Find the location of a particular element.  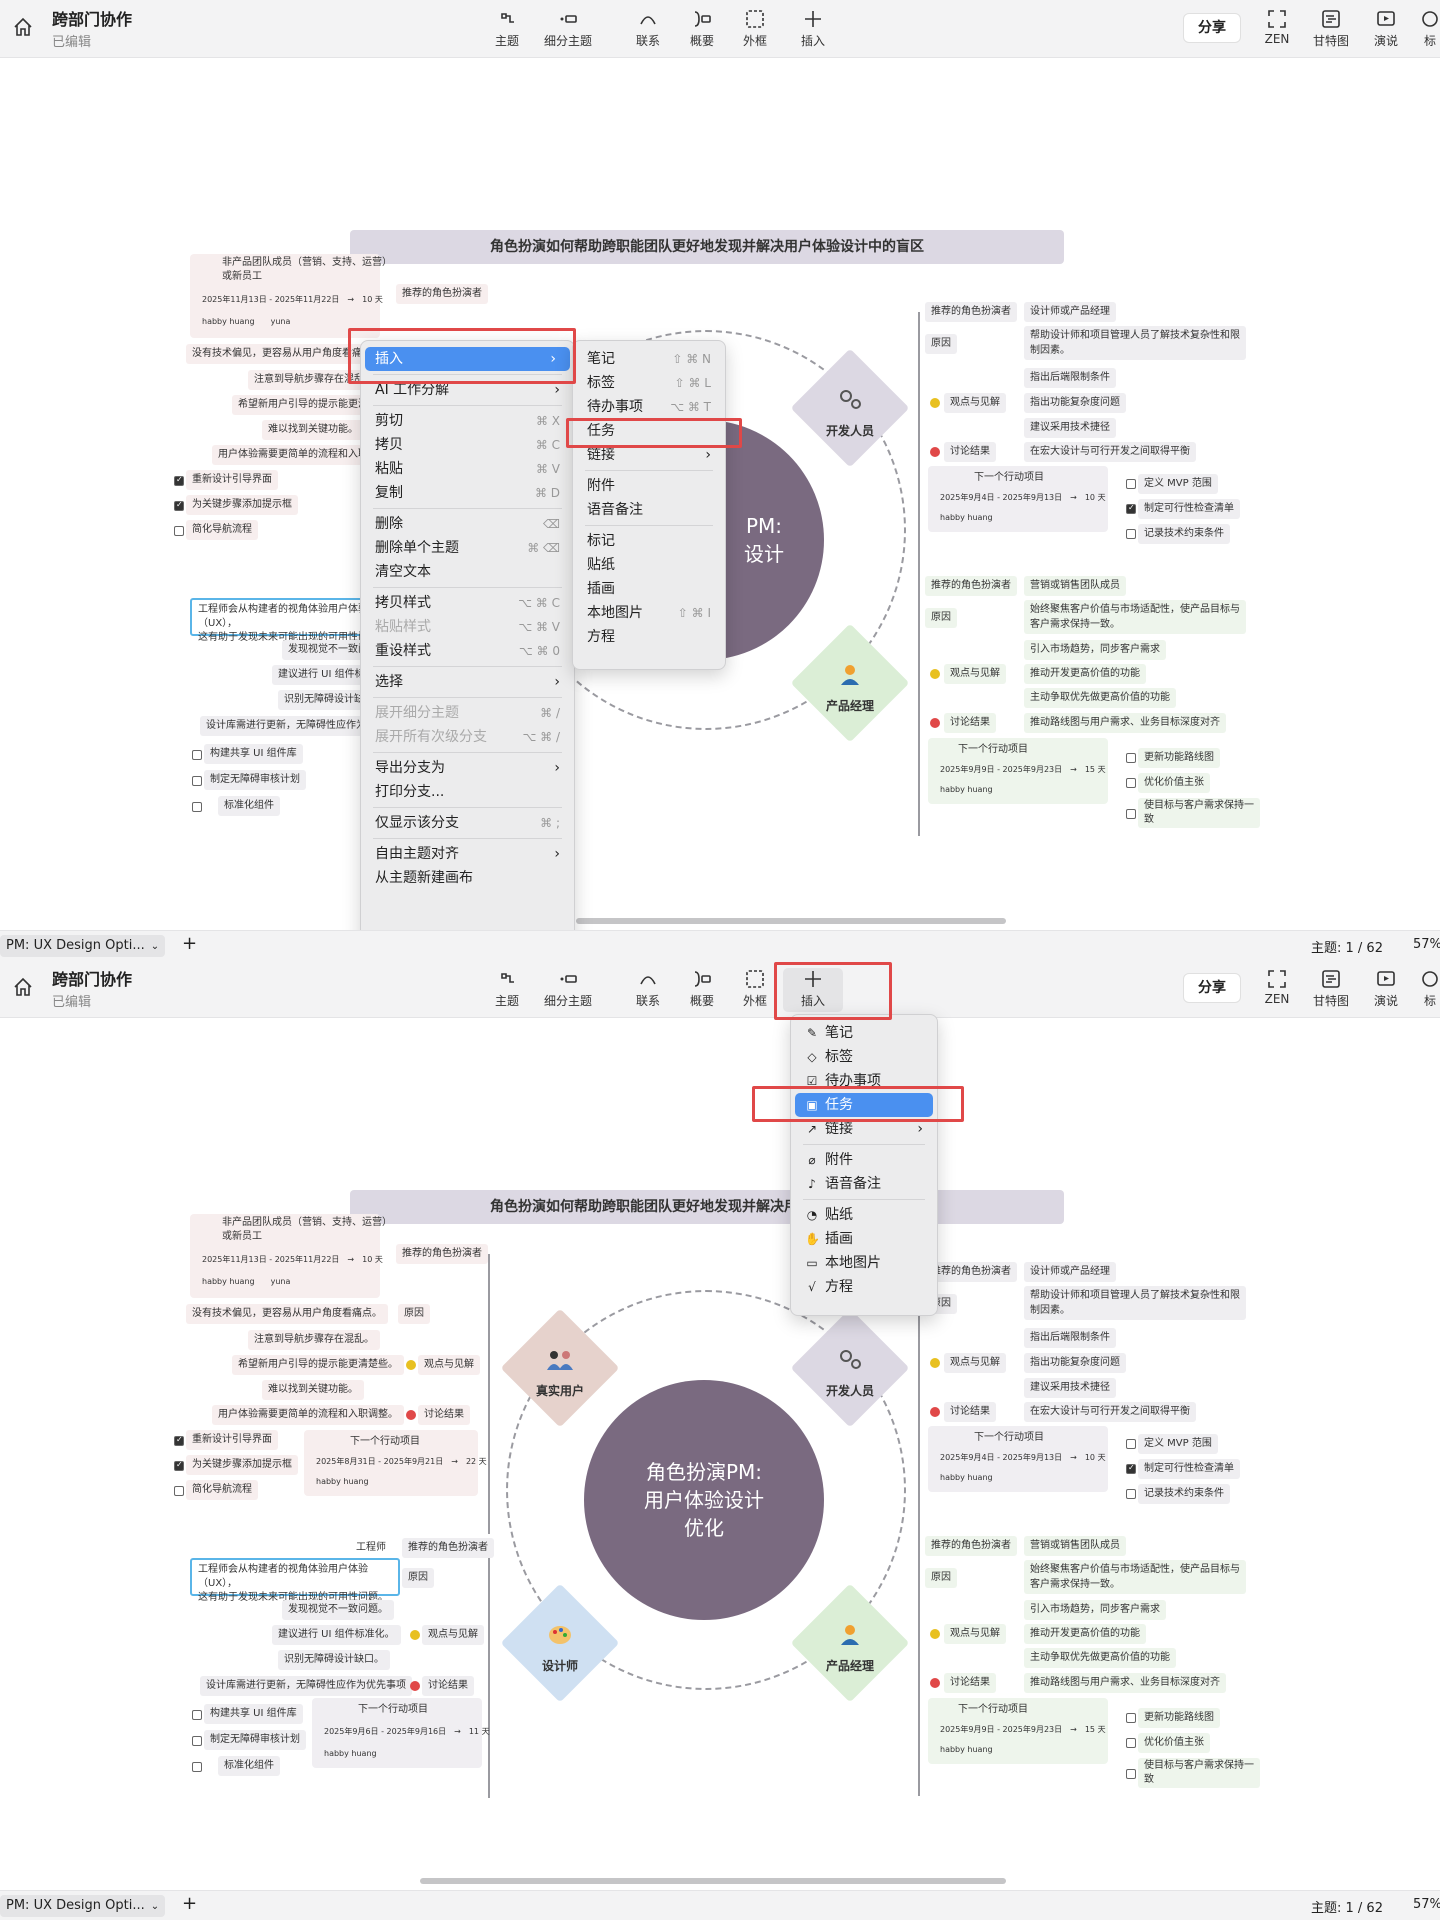

submenu-item-sticker: 贴纸 is located at coordinates (649, 565).